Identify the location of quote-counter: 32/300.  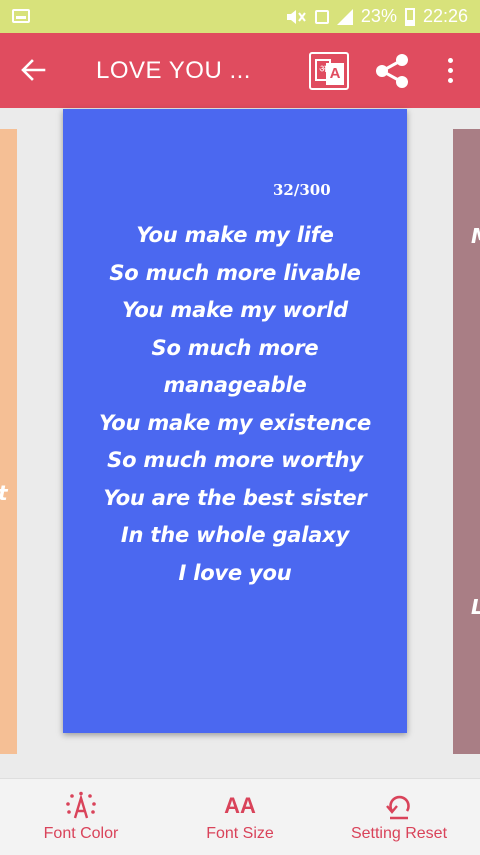
(302, 190).